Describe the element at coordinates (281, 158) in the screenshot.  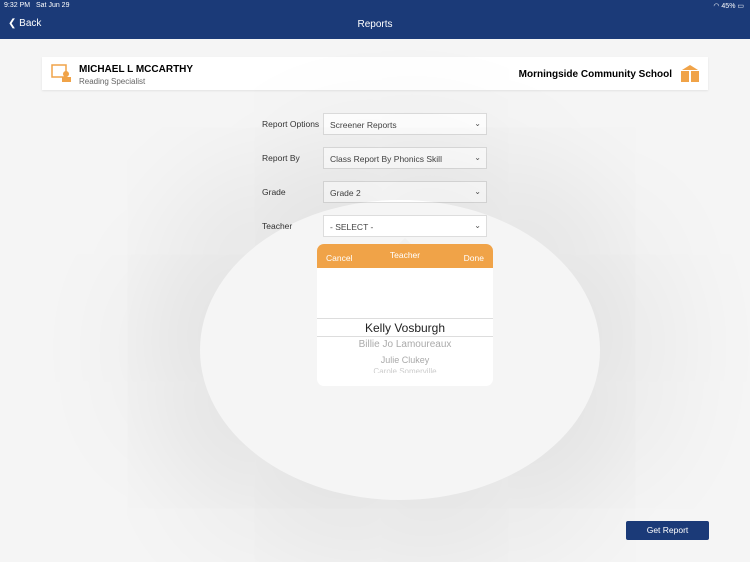
I see `report-by-label: Report By` at that location.